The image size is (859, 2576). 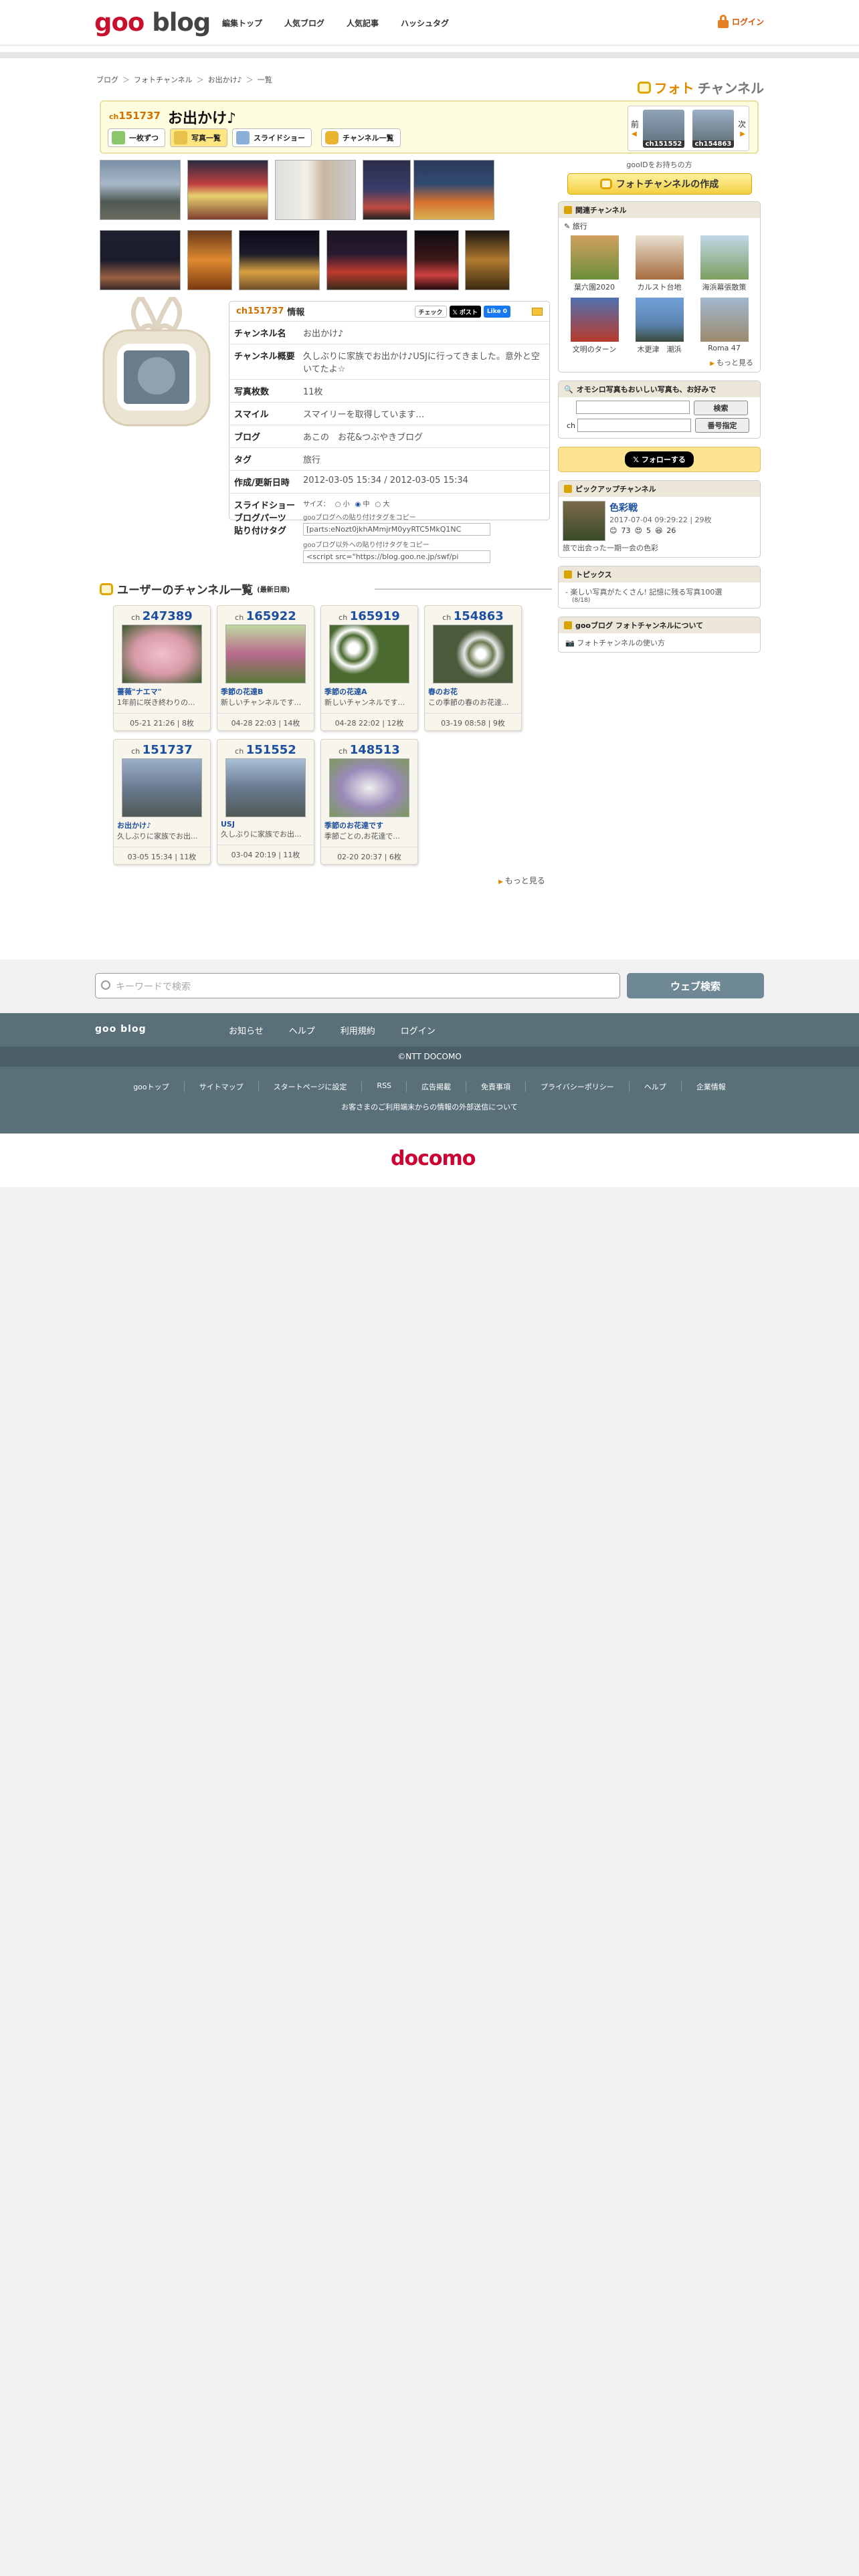 I want to click on footer-link: RSS, so click(x=383, y=1086).